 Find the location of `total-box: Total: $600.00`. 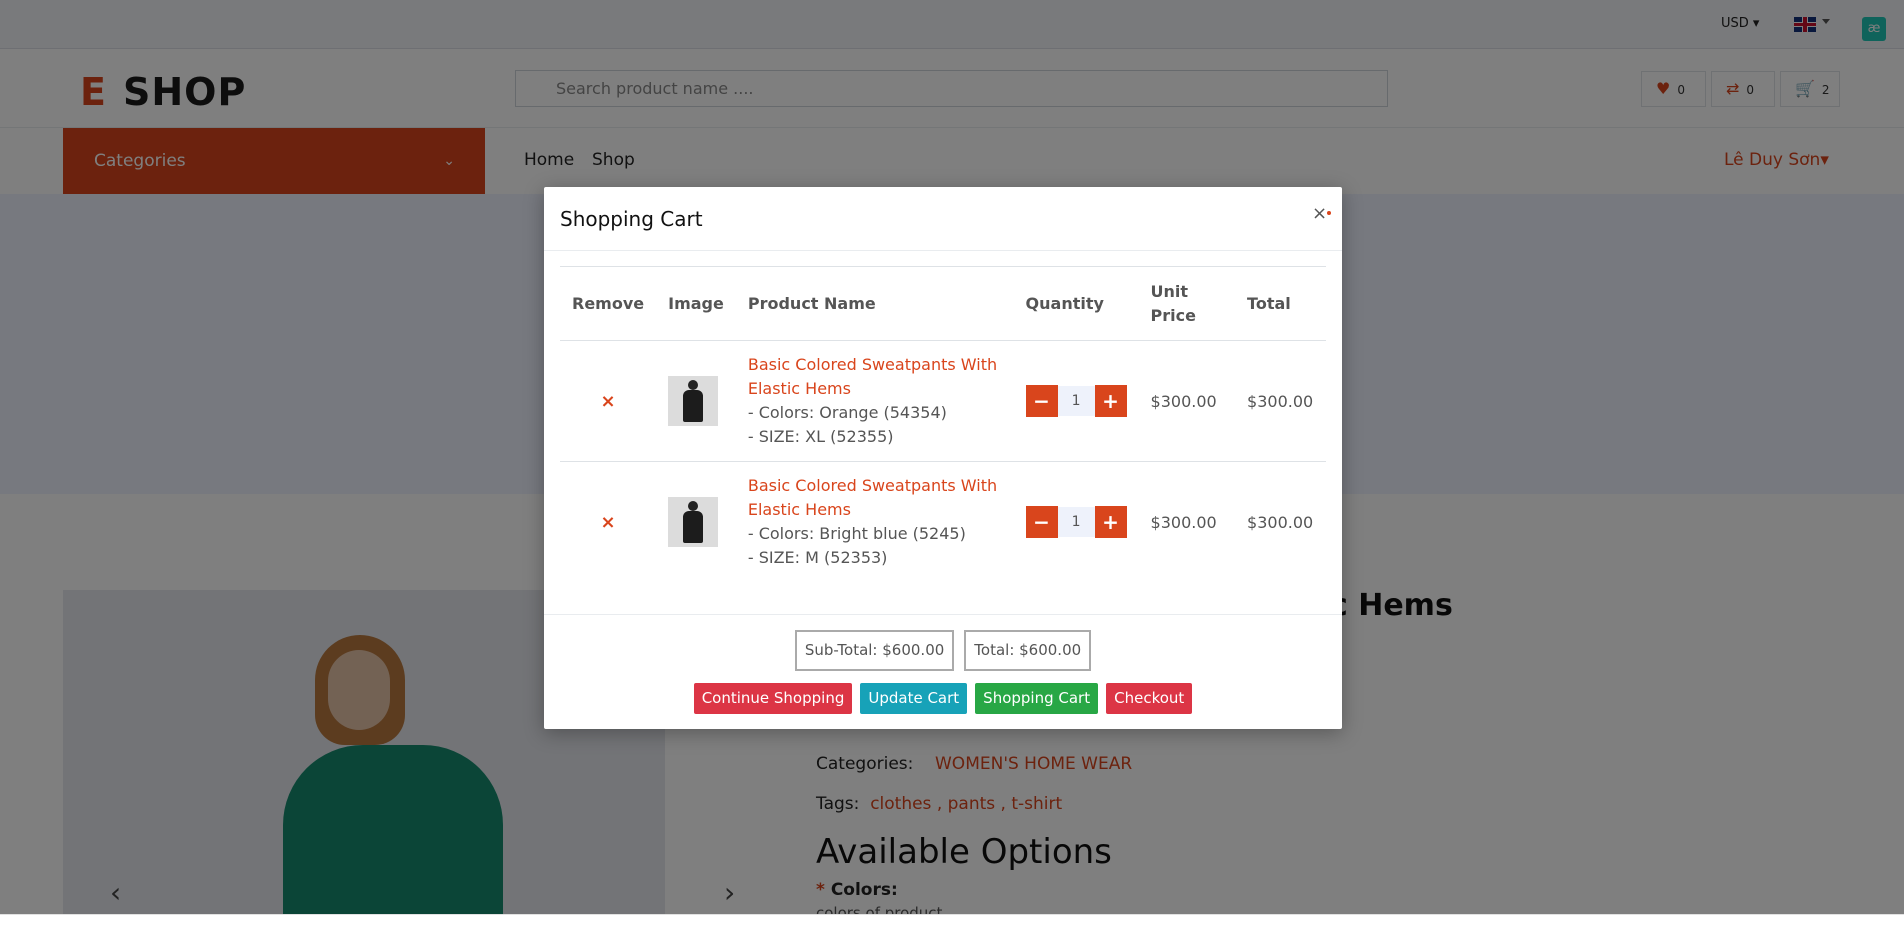

total-box: Total: $600.00 is located at coordinates (1028, 650).